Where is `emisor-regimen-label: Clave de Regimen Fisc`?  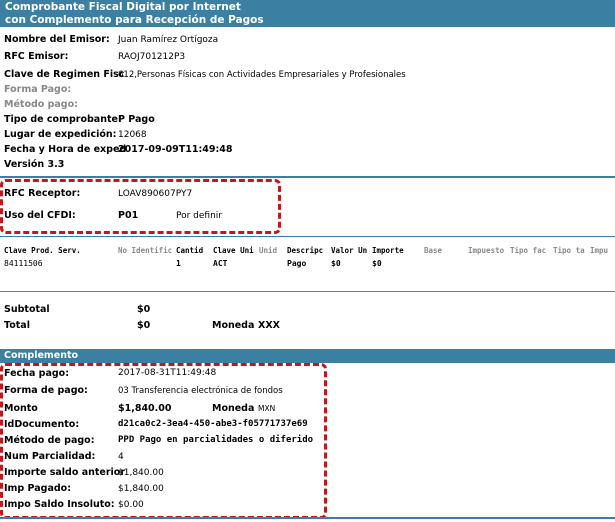 emisor-regimen-label: Clave de Regimen Fisc is located at coordinates (64, 74).